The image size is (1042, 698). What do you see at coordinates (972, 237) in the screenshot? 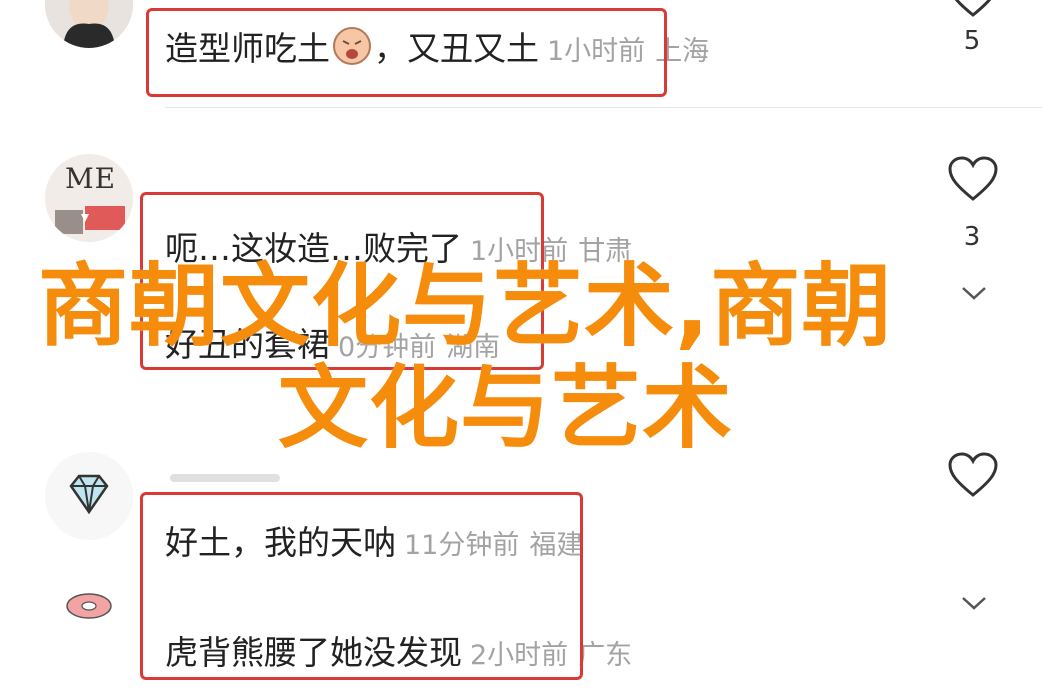
I see `like-count-2: 3` at bounding box center [972, 237].